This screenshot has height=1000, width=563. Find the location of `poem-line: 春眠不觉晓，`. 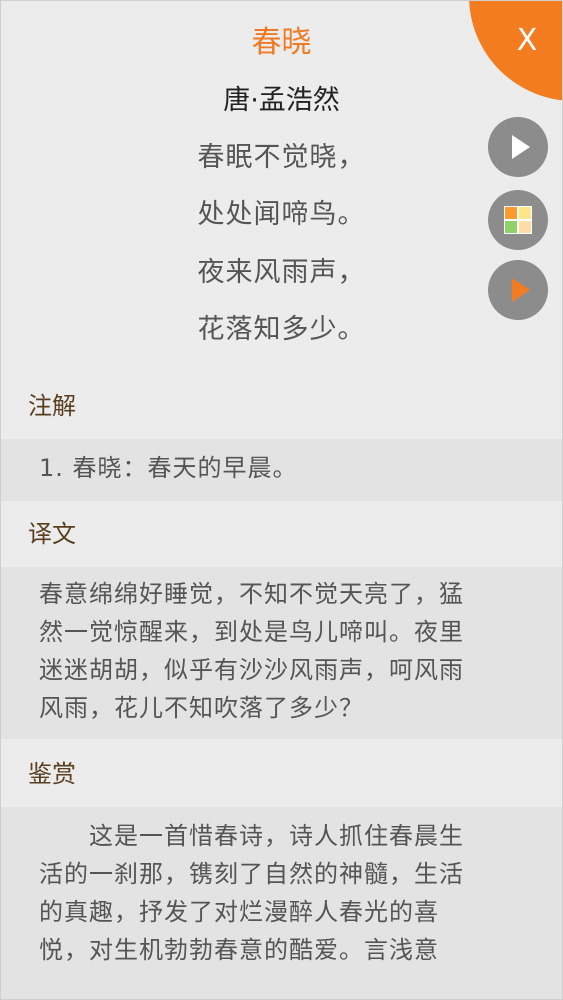

poem-line: 春眠不觉晓， is located at coordinates (281, 157).